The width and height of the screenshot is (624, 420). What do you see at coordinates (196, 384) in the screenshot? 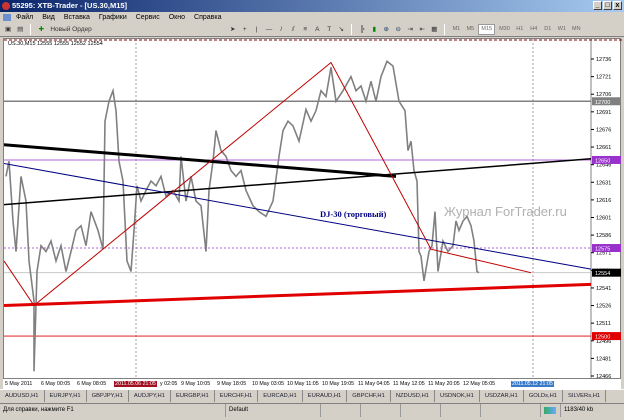
I see `time-label: 9 May 10:05` at bounding box center [196, 384].